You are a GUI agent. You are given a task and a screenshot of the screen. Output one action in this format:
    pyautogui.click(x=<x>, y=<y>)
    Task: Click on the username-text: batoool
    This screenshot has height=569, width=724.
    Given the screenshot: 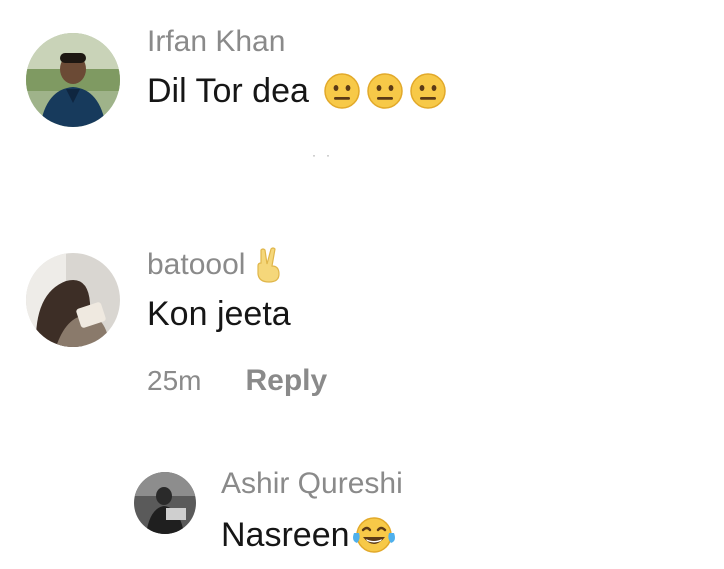 What is the action you would take?
    pyautogui.click(x=196, y=264)
    